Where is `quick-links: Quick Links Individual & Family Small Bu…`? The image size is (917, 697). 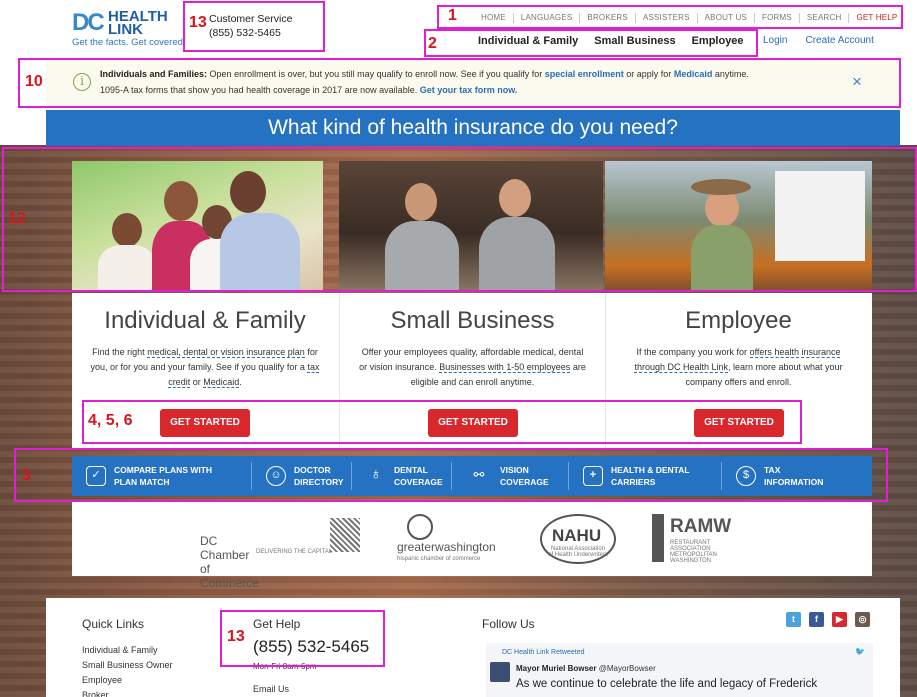
quick-links: Quick Links Individual & Family Small Bu… is located at coordinates (127, 647).